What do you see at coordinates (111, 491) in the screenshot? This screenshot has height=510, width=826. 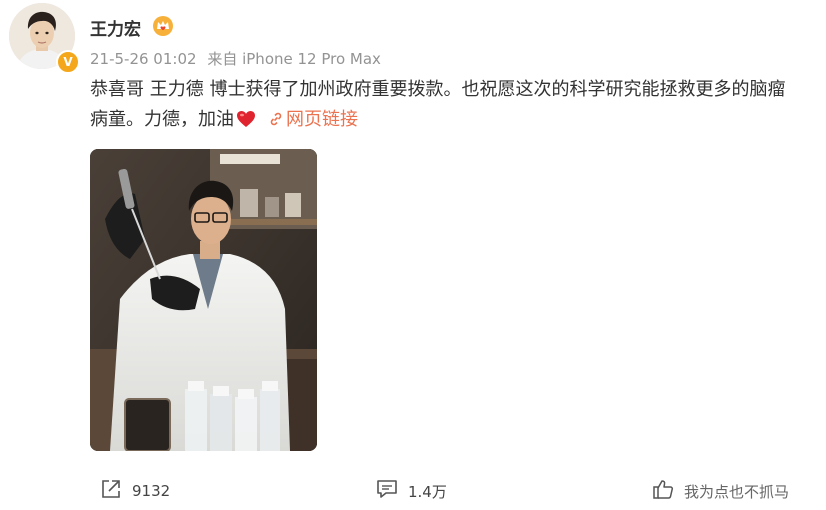 I see `repost-icon` at bounding box center [111, 491].